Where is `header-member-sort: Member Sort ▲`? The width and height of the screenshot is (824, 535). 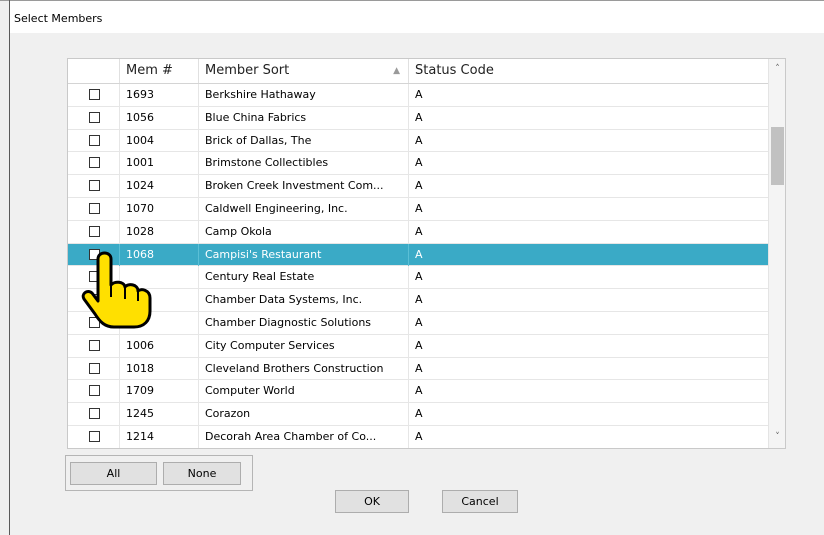
header-member-sort: Member Sort ▲ is located at coordinates (304, 71).